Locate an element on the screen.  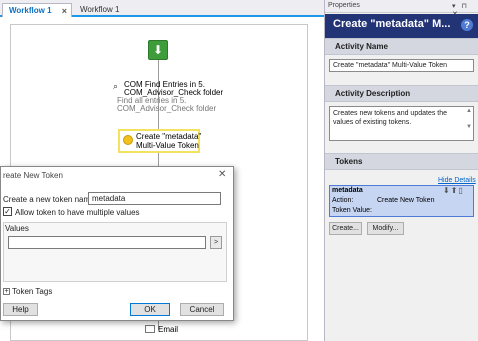
dialog-title: reate New Token is located at coordinates (33, 175).